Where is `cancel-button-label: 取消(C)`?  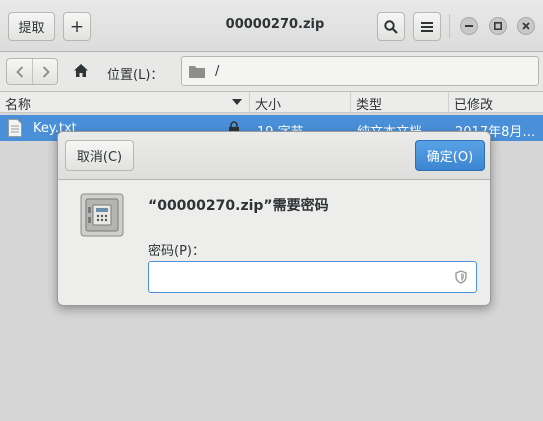
cancel-button-label: 取消(C) is located at coordinates (99, 157).